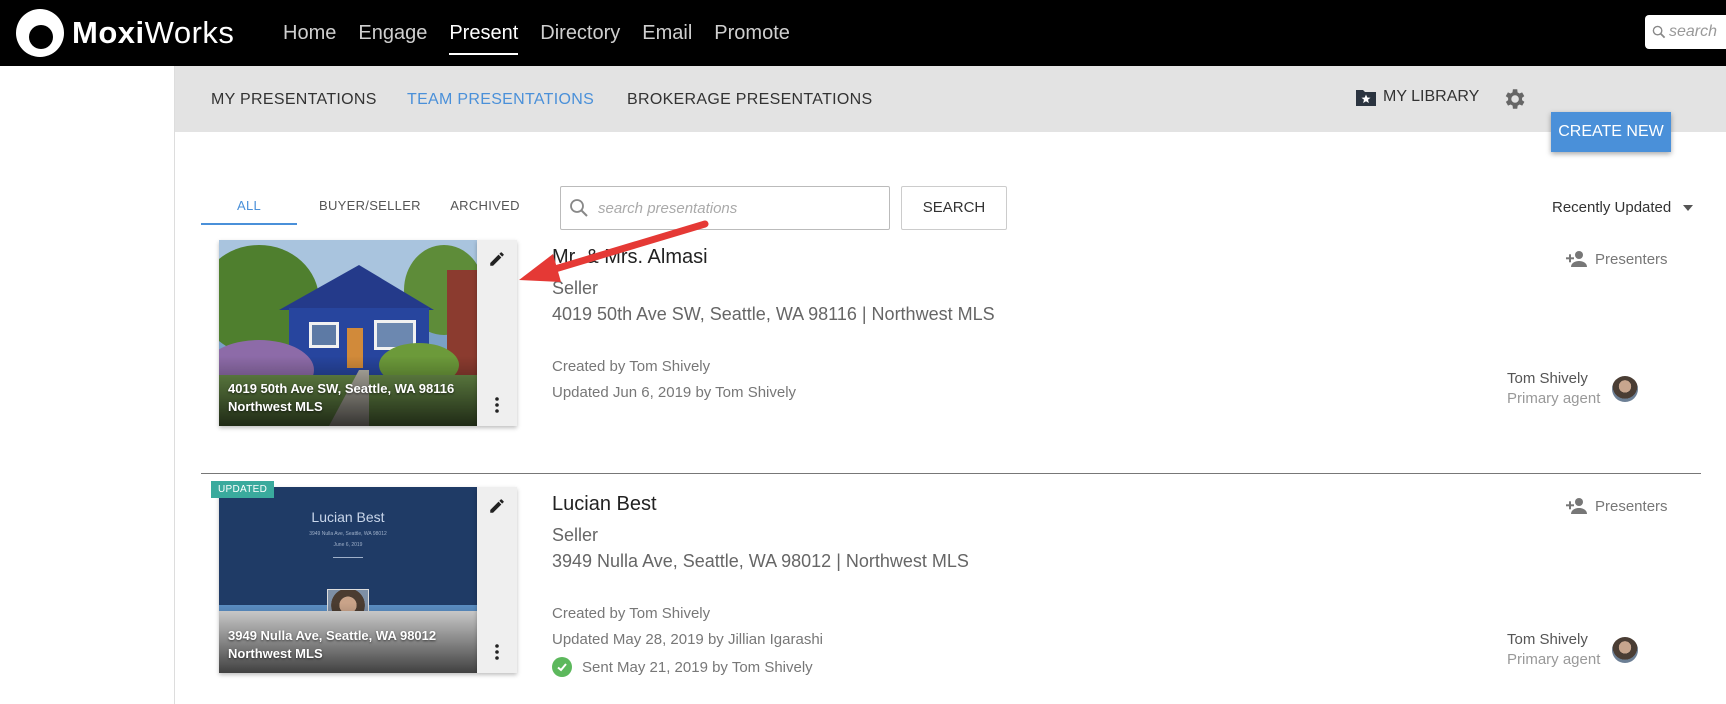 Image resolution: width=1726 pixels, height=704 pixels. Describe the element at coordinates (575, 535) in the screenshot. I see `presentation-type: Seller` at that location.